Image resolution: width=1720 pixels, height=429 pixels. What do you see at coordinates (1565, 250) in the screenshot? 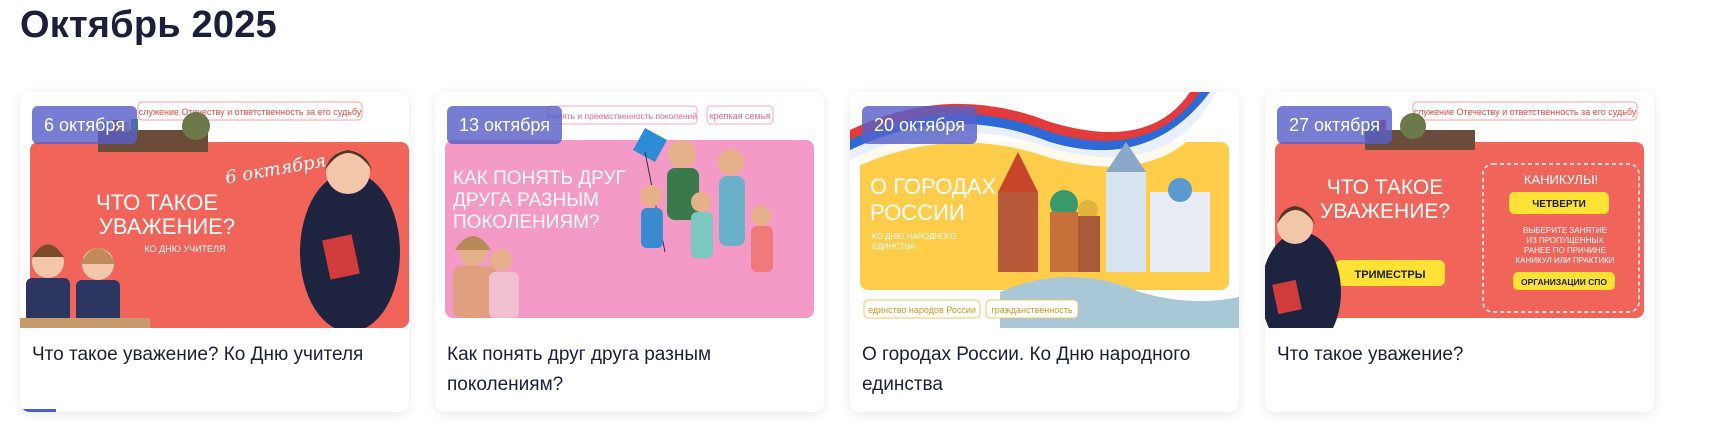
I see `svg-text: РАНЕЕ ПО ПРИЧИНЕ` at bounding box center [1565, 250].